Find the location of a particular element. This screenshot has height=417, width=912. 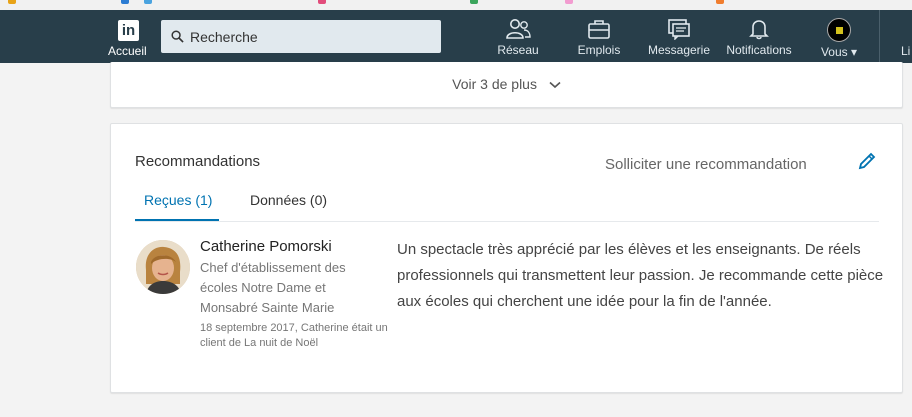

nav-notifications: Notifications is located at coordinates (759, 40).